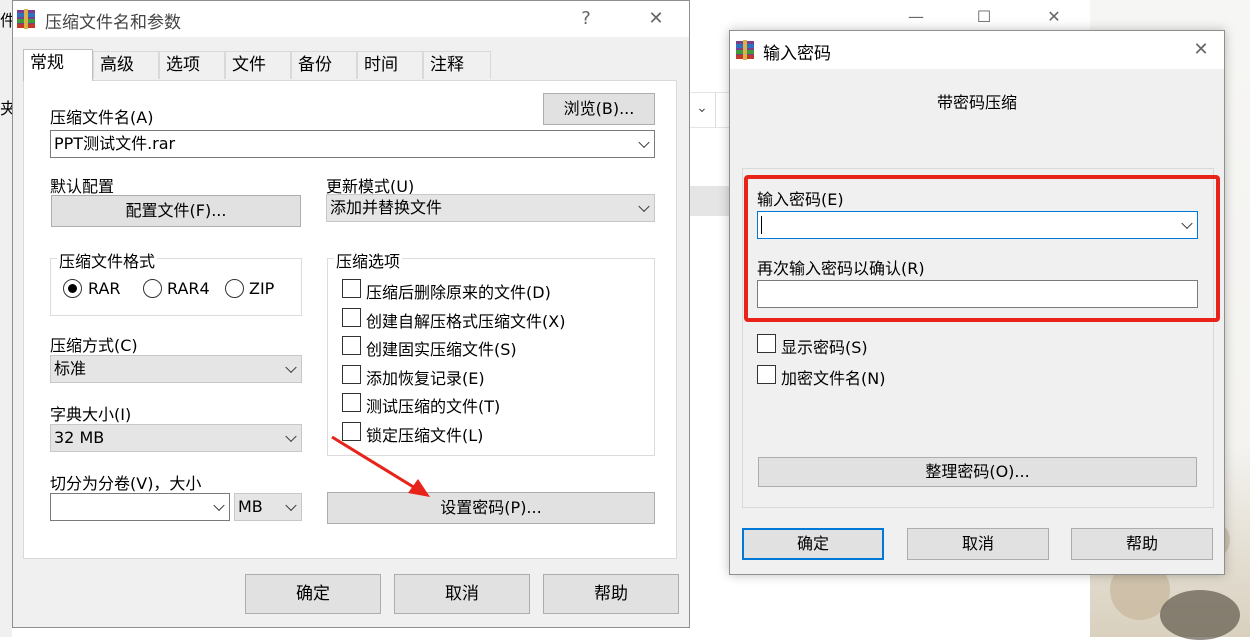 The width and height of the screenshot is (1250, 640). Describe the element at coordinates (351, 288) in the screenshot. I see `checkbox-delete-after` at that location.